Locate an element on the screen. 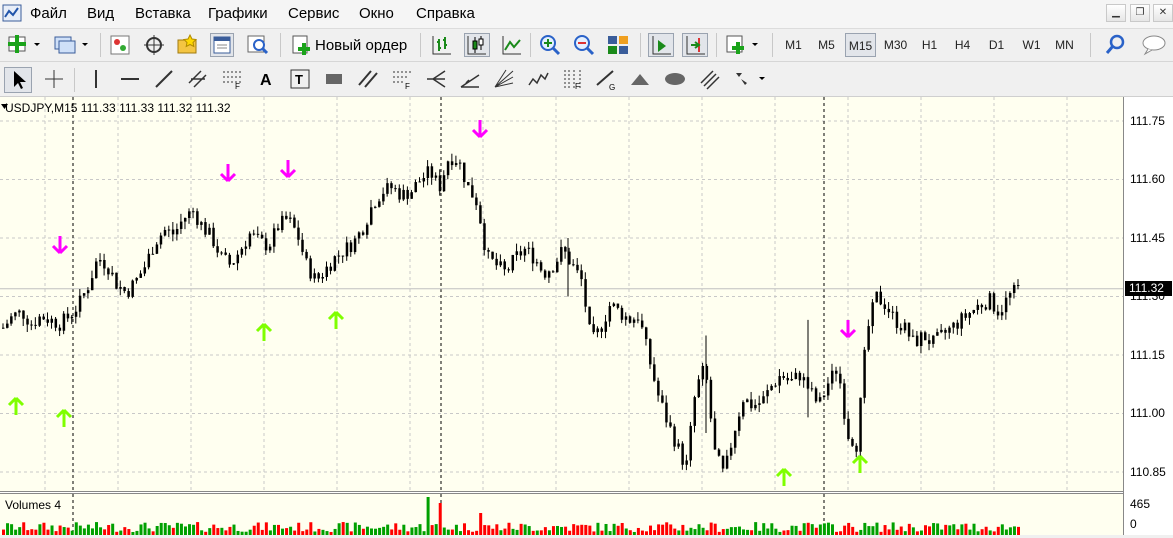 The width and height of the screenshot is (1173, 538). fibonacci-retracement-tool: F is located at coordinates (232, 79).